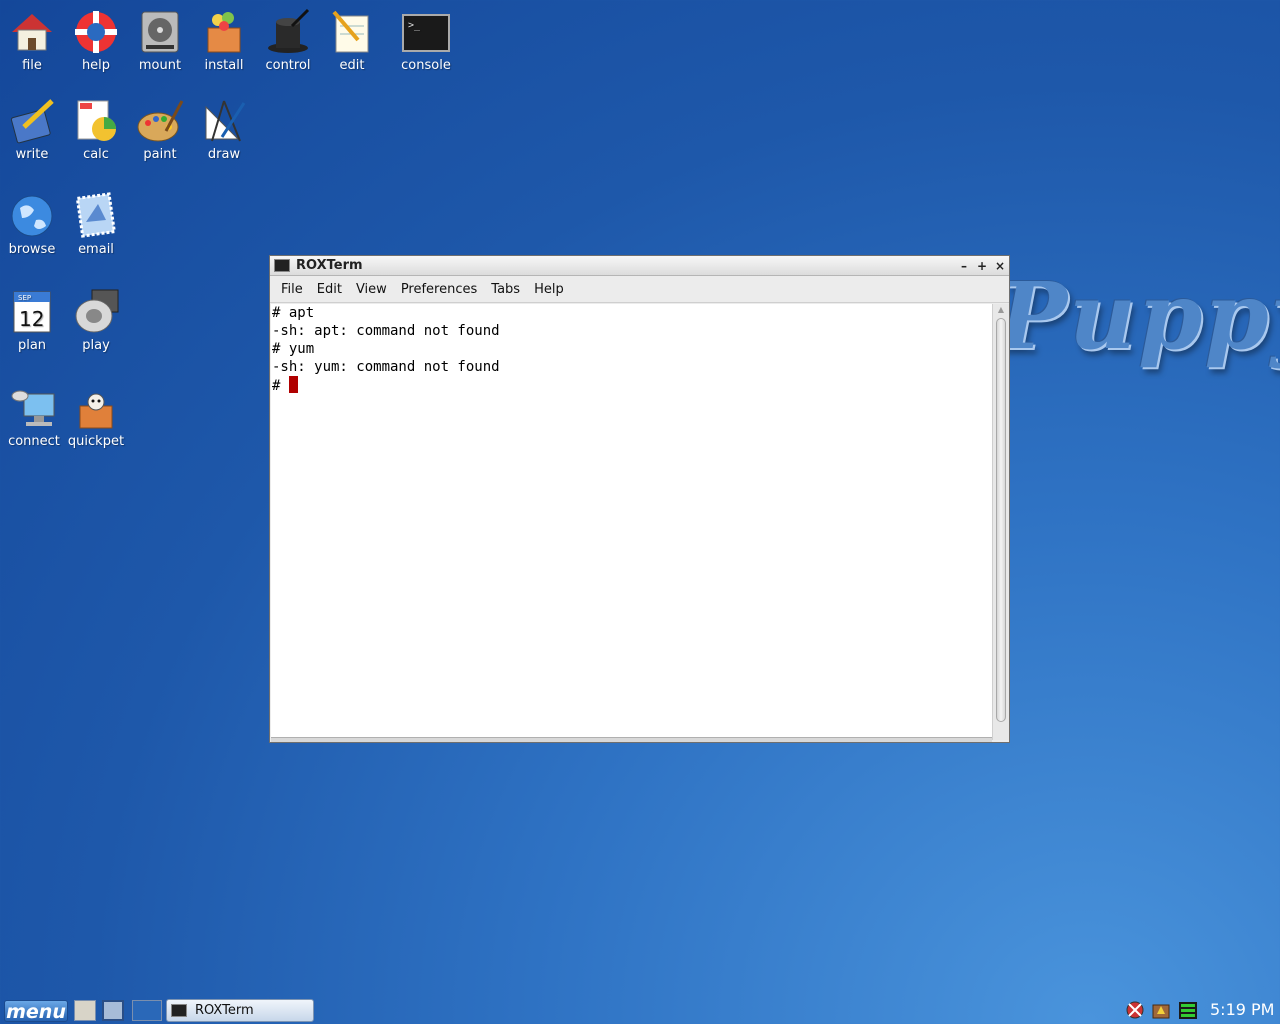  I want to click on desktop-icon-console: >_ console, so click(426, 40).